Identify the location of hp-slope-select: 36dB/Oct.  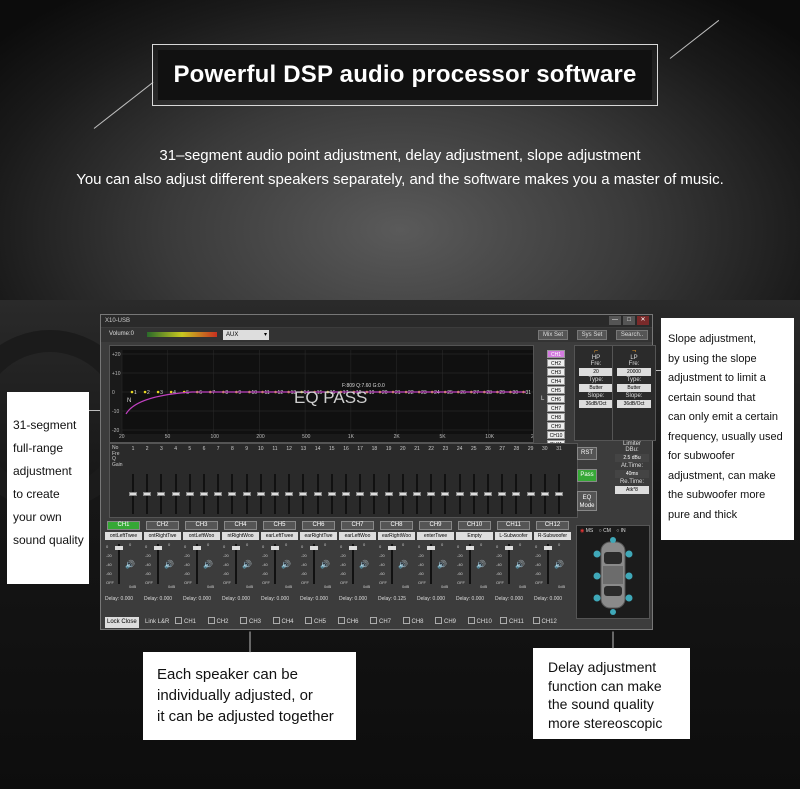
(596, 404).